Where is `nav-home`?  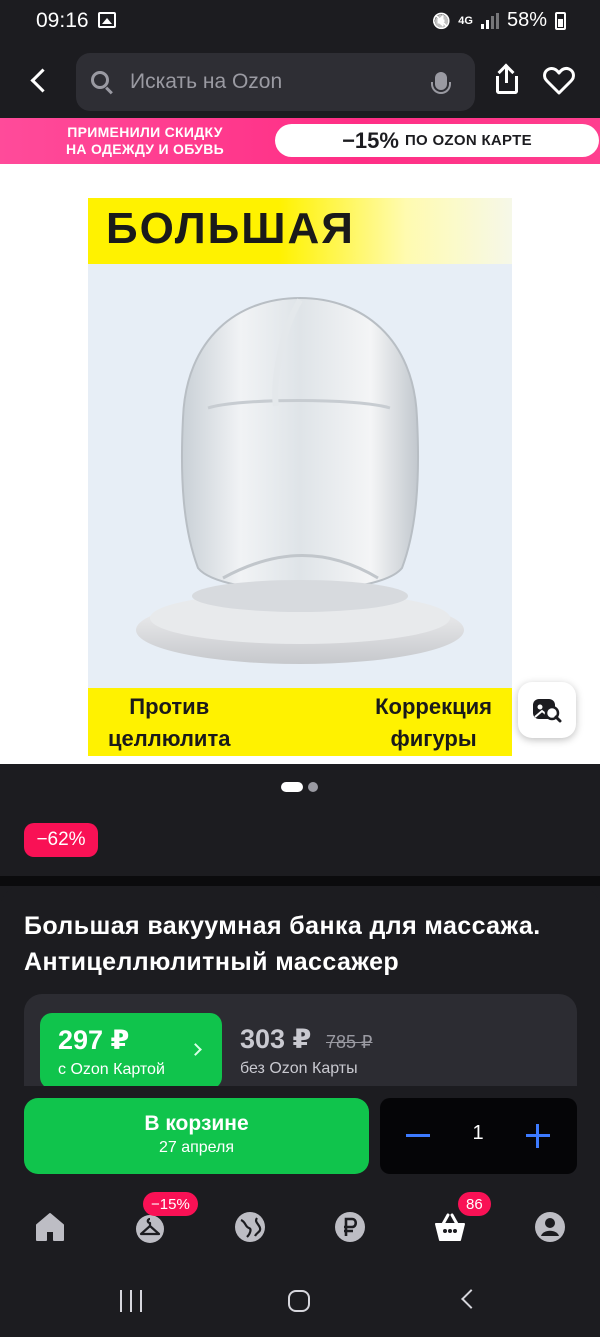
nav-home is located at coordinates (50, 1227).